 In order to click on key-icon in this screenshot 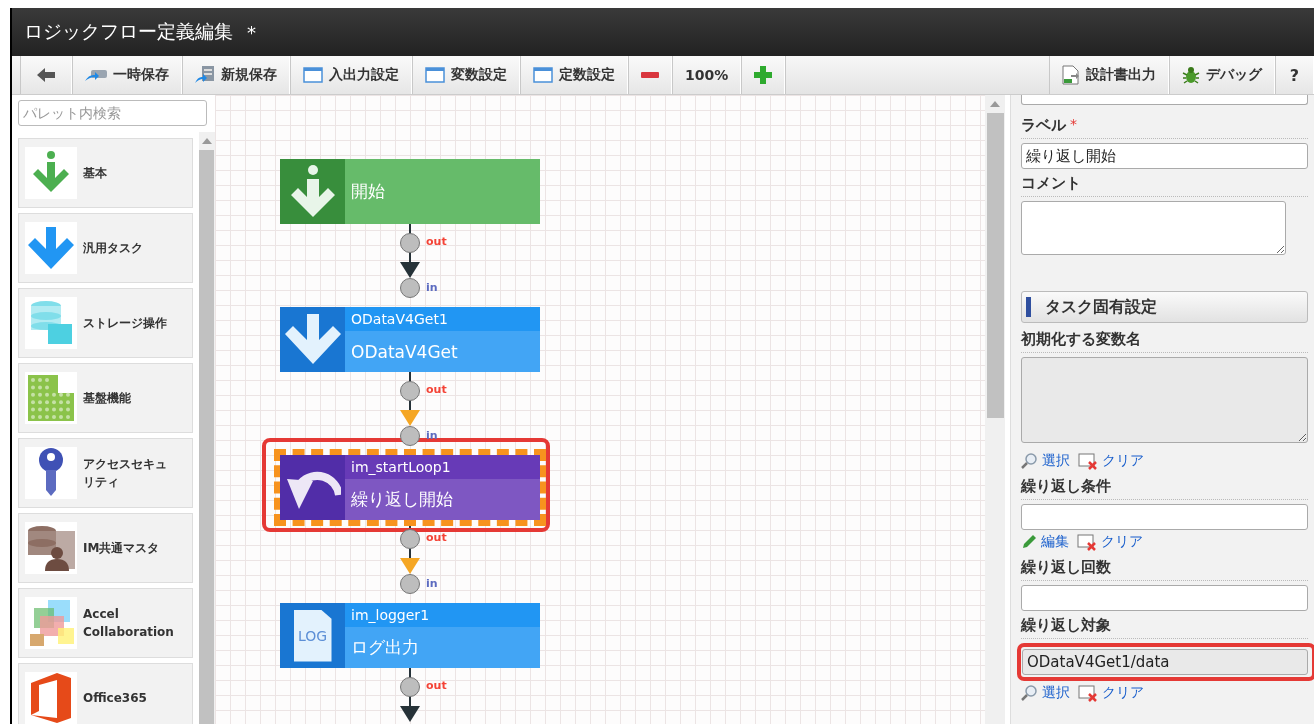, I will do `click(51, 473)`.